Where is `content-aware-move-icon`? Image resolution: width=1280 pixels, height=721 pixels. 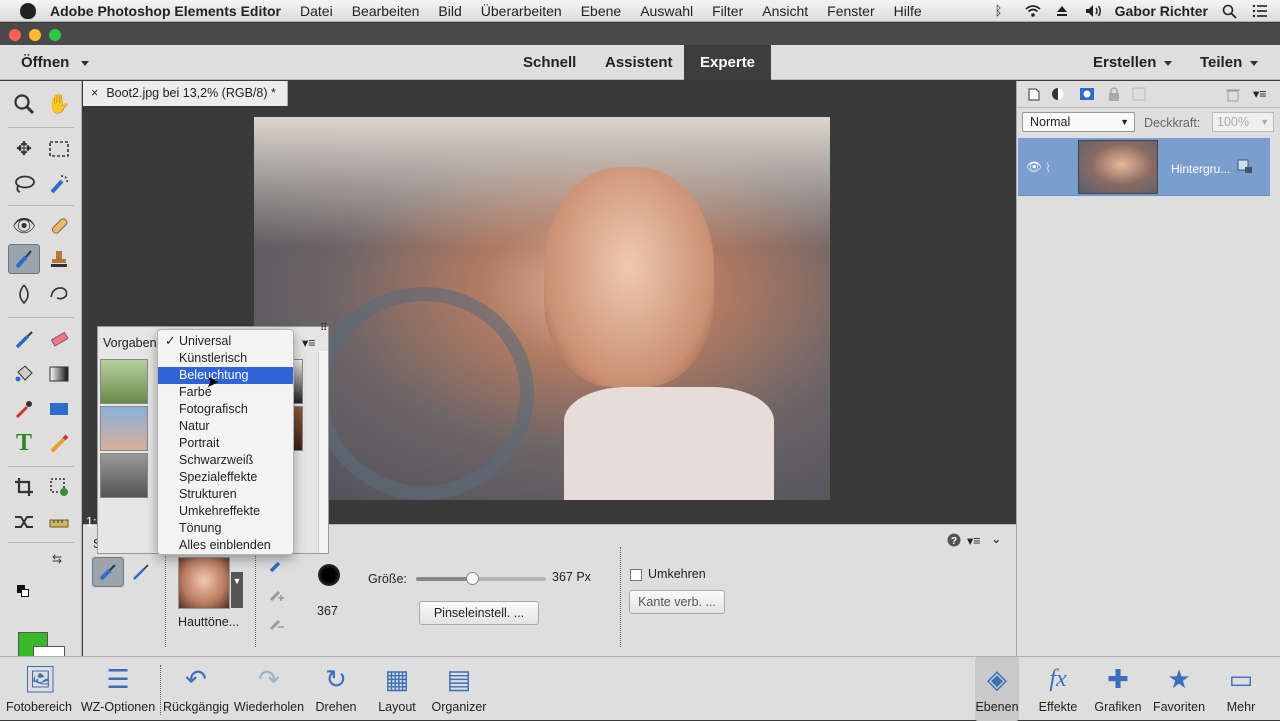
content-aware-move-icon is located at coordinates (24, 522).